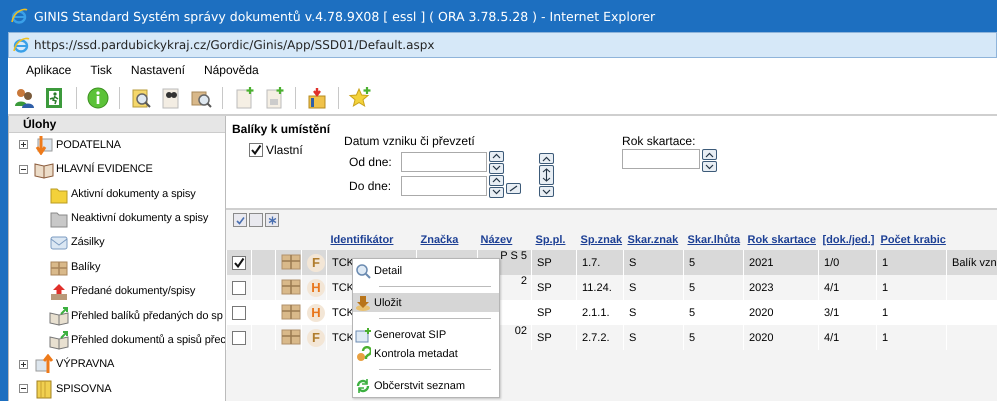  I want to click on shred-year-field, so click(661, 159).